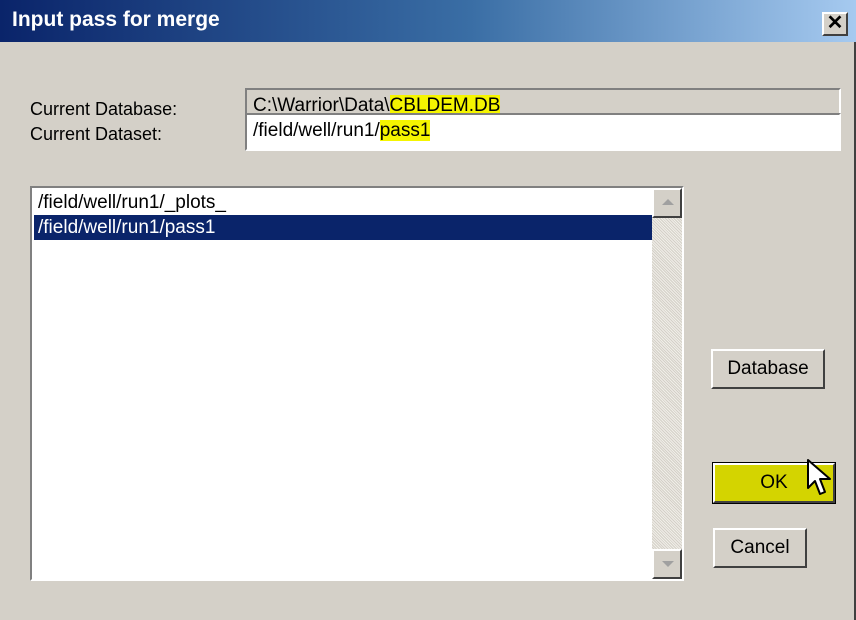  I want to click on mouse-cursor-icon, so click(819, 477).